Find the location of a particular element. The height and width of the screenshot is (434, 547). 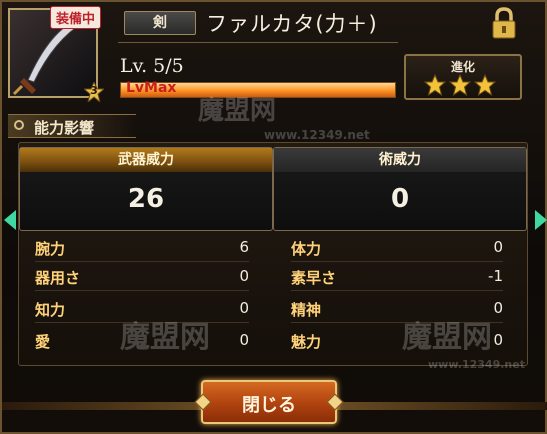

evolution-panel: 進化 is located at coordinates (463, 77).